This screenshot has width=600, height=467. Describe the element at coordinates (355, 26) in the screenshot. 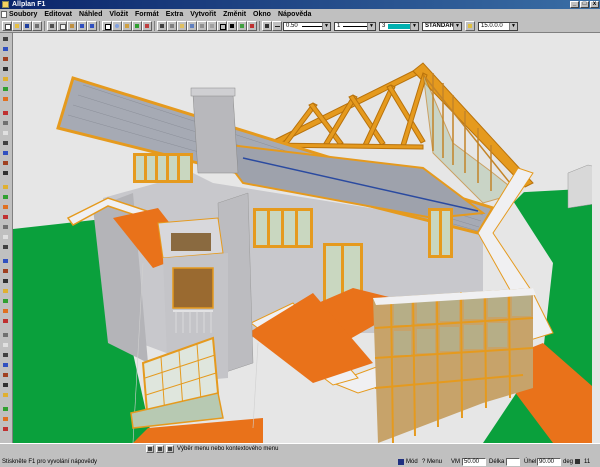

I see `line-type-select: 1 ▼` at that location.